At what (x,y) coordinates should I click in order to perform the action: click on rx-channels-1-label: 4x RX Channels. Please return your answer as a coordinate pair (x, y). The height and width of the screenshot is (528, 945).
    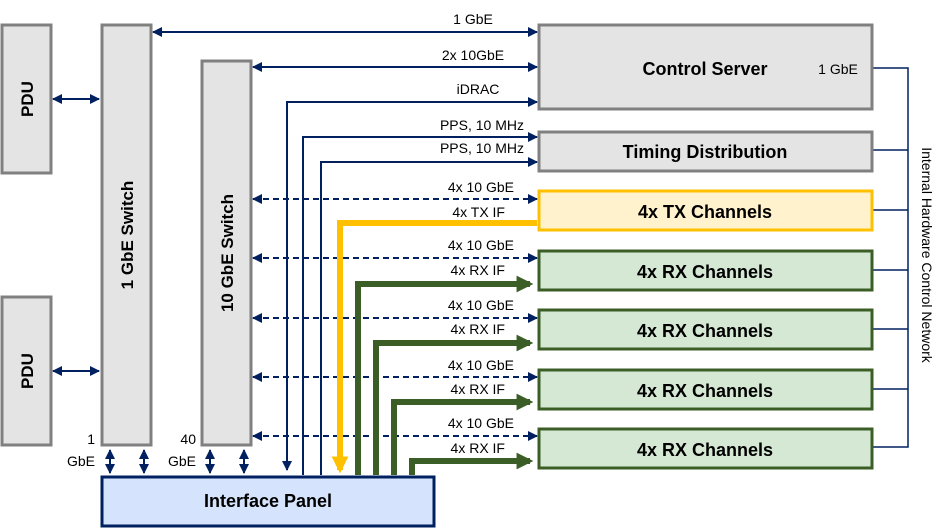
    Looking at the image, I should click on (705, 272).